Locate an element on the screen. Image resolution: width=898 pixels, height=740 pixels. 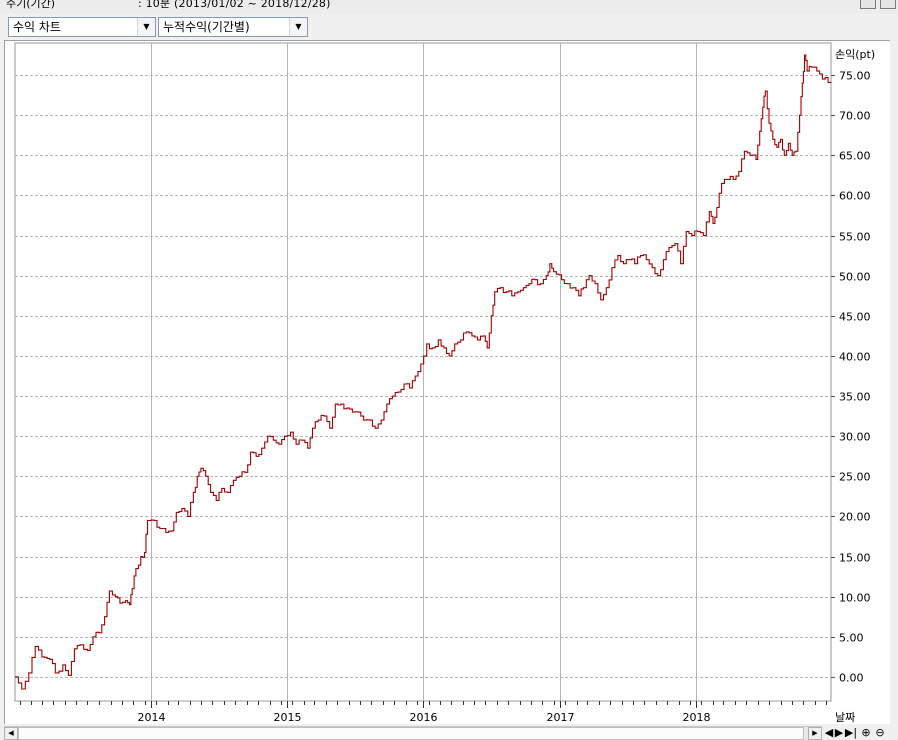
x-tick-label: 2014 is located at coordinates (152, 717).